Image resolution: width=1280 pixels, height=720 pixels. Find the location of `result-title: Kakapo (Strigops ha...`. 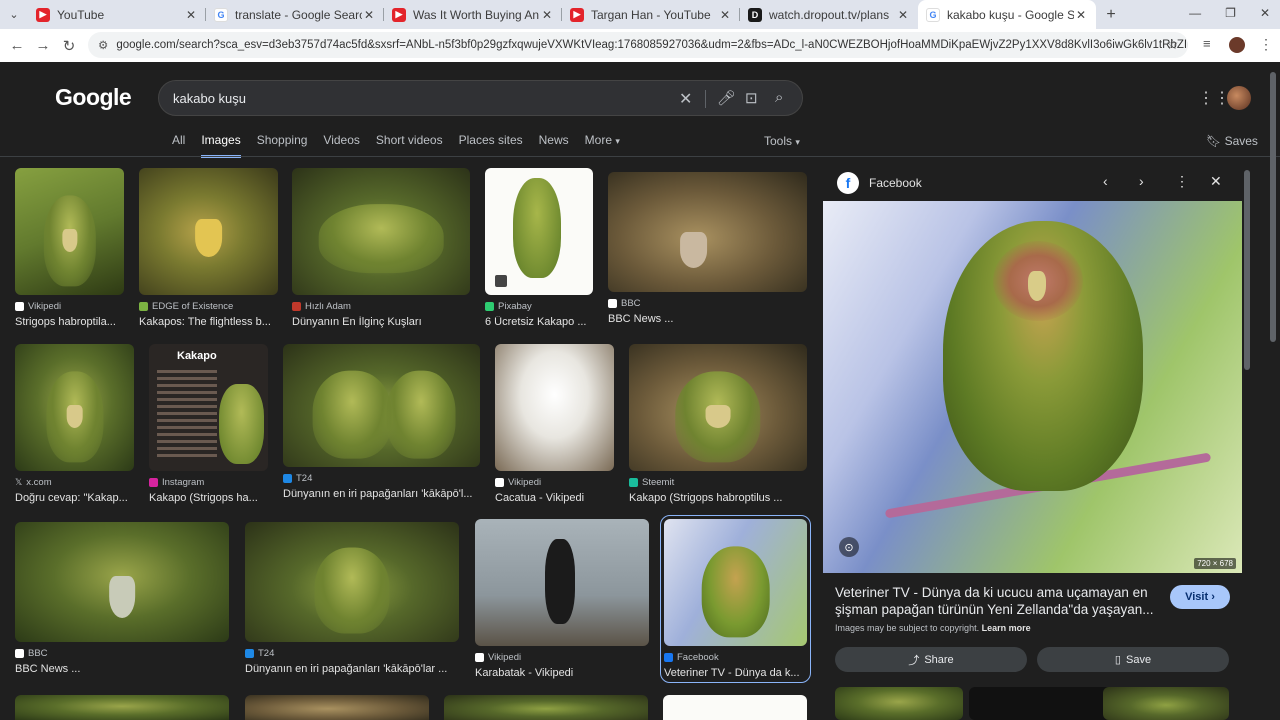

result-title: Kakapo (Strigops ha... is located at coordinates (208, 498).